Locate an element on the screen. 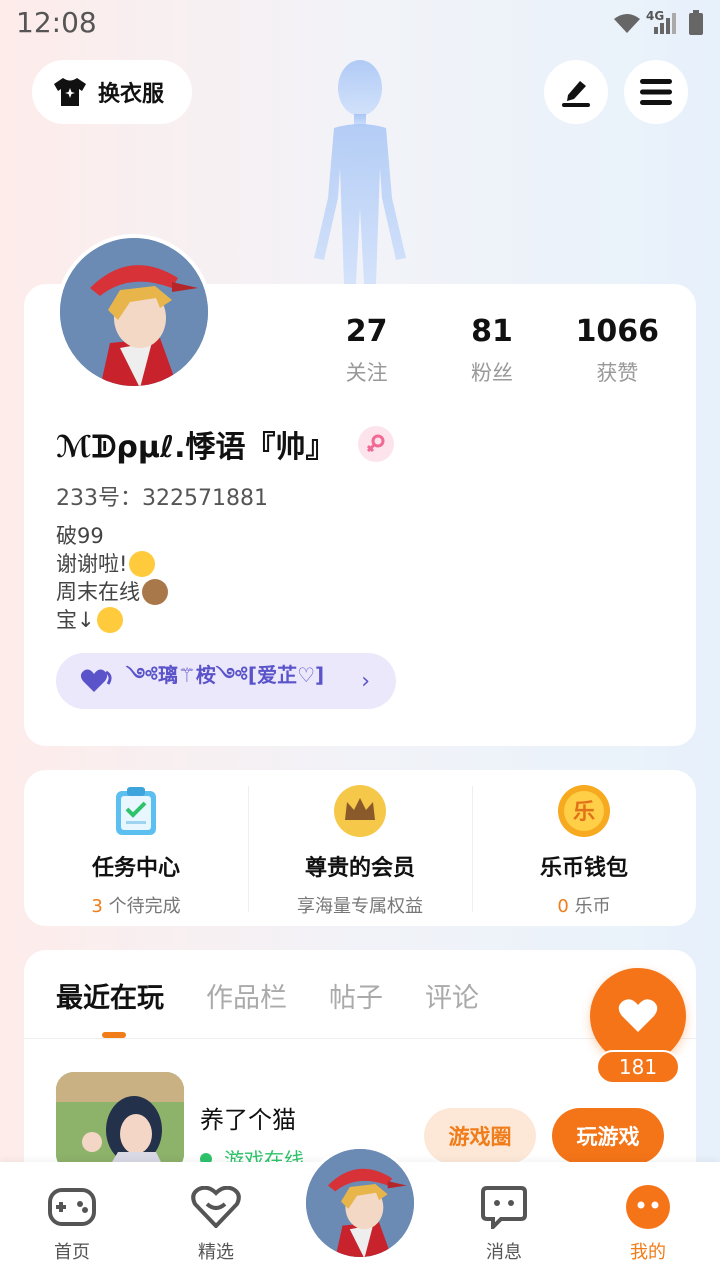  bio-line: 宝↓ is located at coordinates (75, 620).